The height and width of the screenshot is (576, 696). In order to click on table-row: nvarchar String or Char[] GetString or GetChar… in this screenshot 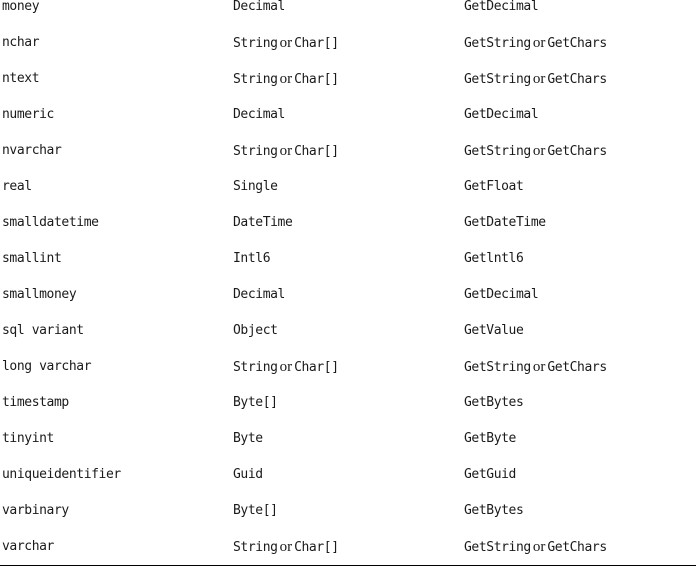, I will do `click(348, 162)`.